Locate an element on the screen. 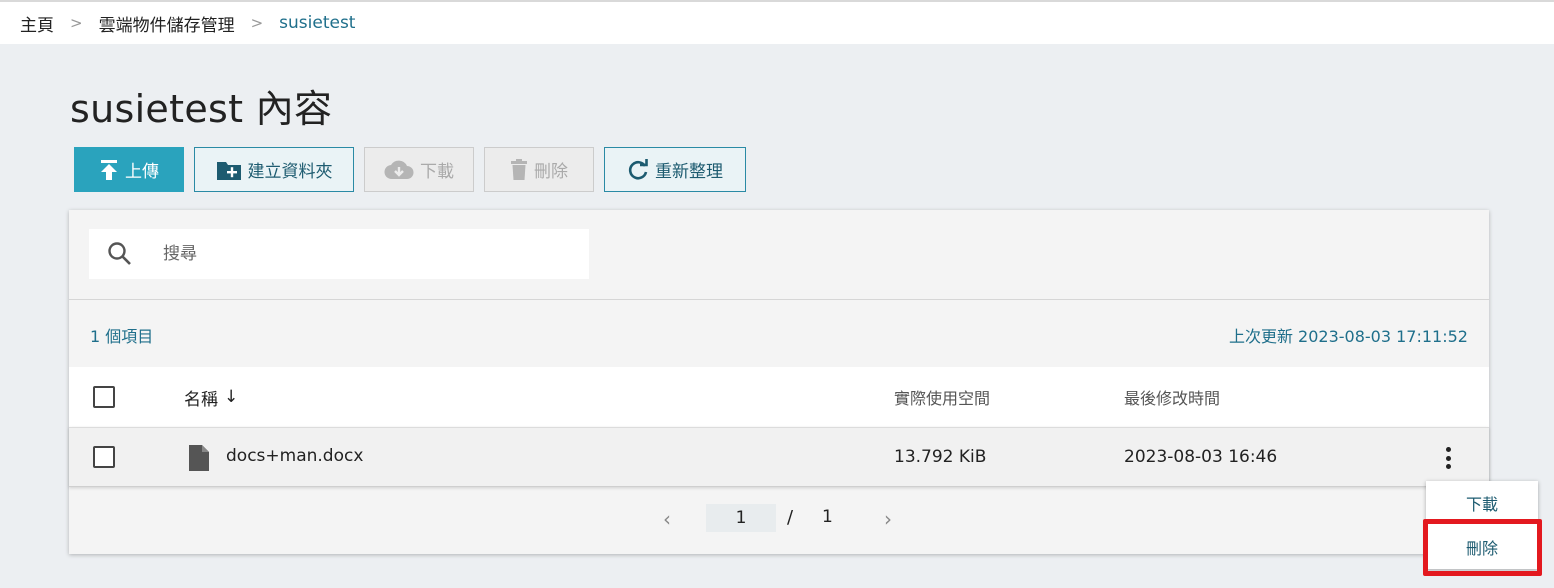 This screenshot has height=588, width=1554. search-input is located at coordinates (363, 254).